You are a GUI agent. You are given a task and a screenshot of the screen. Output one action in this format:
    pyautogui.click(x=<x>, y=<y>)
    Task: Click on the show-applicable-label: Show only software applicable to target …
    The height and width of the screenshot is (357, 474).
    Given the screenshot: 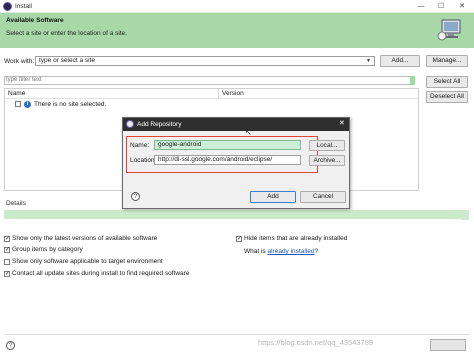 What is the action you would take?
    pyautogui.click(x=87, y=261)
    